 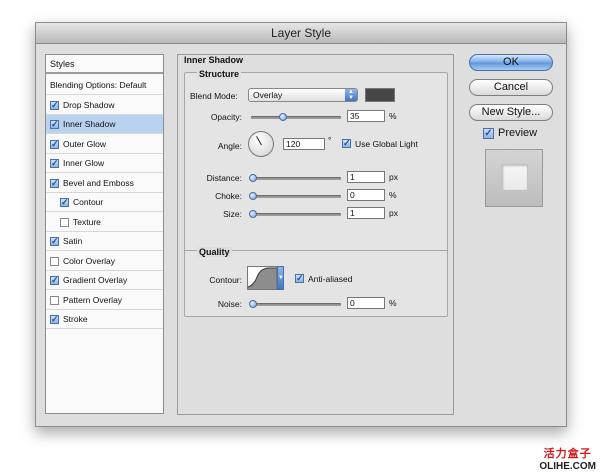 What do you see at coordinates (214, 60) in the screenshot?
I see `inner-shadow-title: Inner Shadow` at bounding box center [214, 60].